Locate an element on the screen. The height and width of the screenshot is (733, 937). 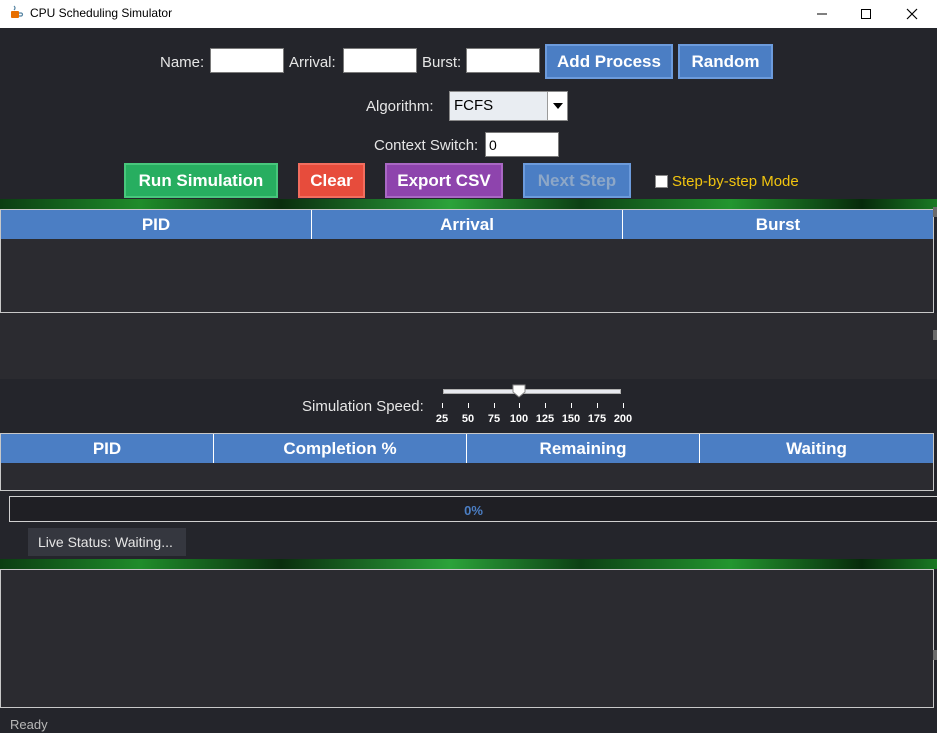
random-button: Random is located at coordinates (725, 61).